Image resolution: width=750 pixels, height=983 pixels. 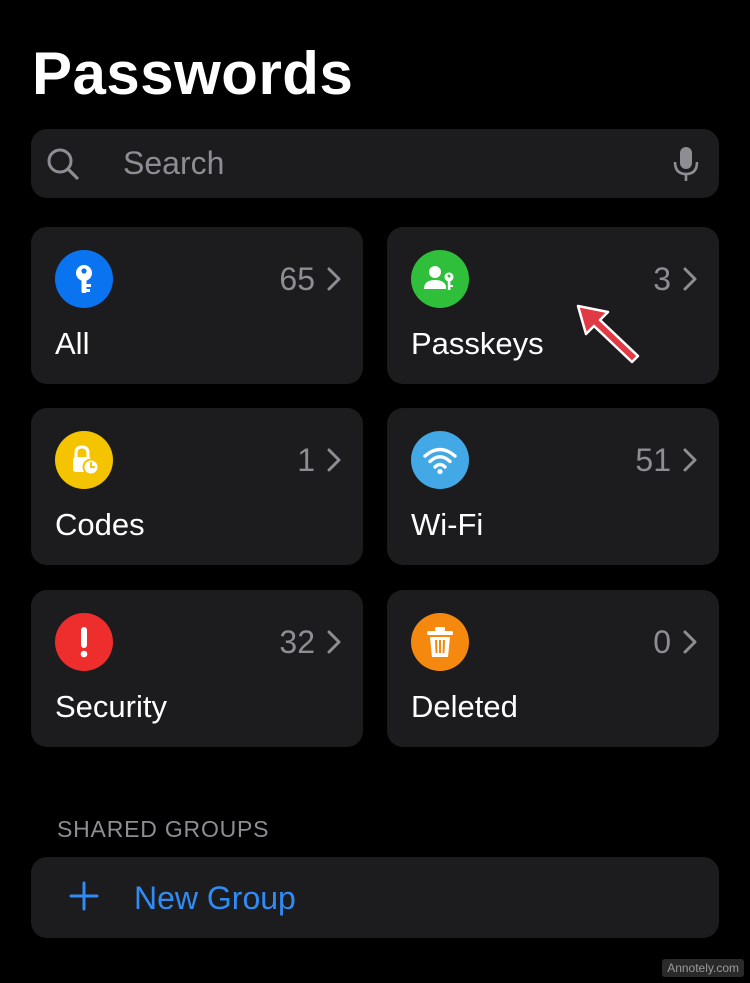 I want to click on exclamation-icon, so click(x=84, y=642).